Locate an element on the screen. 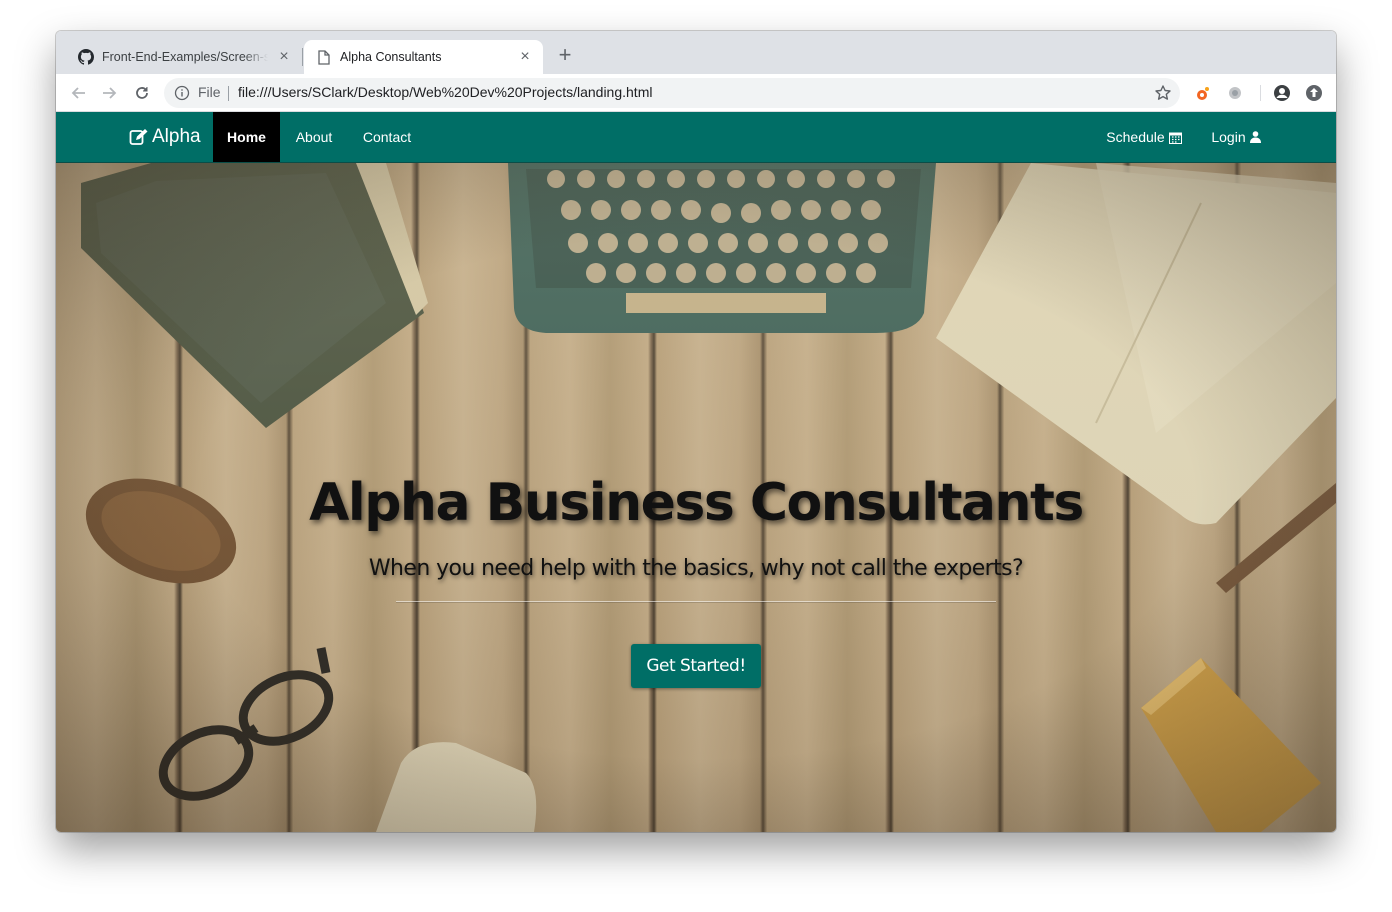 The image size is (1392, 912). nav-login-label: Login is located at coordinates (1228, 137).